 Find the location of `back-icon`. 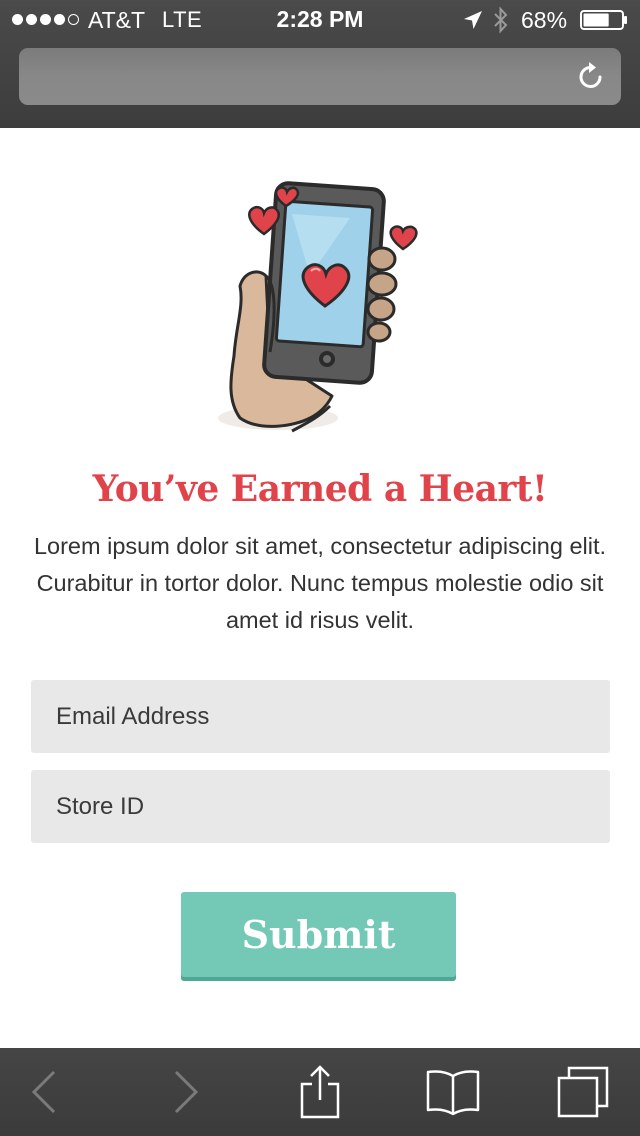

back-icon is located at coordinates (43, 1092).